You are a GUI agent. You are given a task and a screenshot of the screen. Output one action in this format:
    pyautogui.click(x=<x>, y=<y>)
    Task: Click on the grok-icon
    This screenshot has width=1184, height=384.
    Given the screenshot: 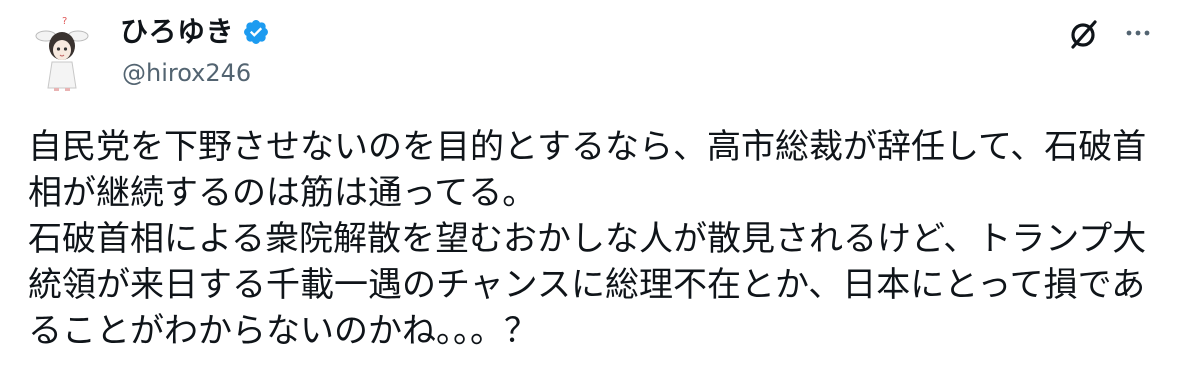 What is the action you would take?
    pyautogui.click(x=1084, y=34)
    